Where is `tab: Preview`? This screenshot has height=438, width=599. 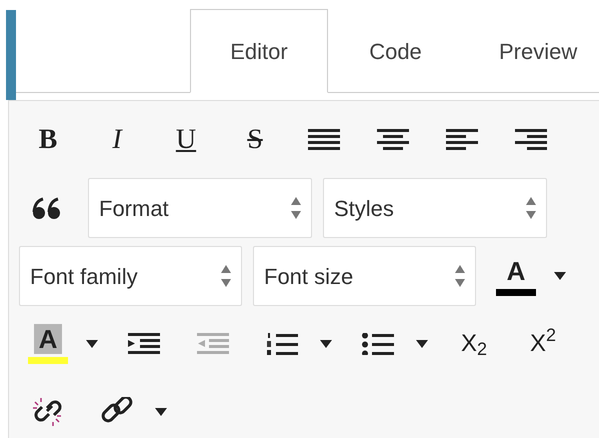 tab: Preview is located at coordinates (522, 51).